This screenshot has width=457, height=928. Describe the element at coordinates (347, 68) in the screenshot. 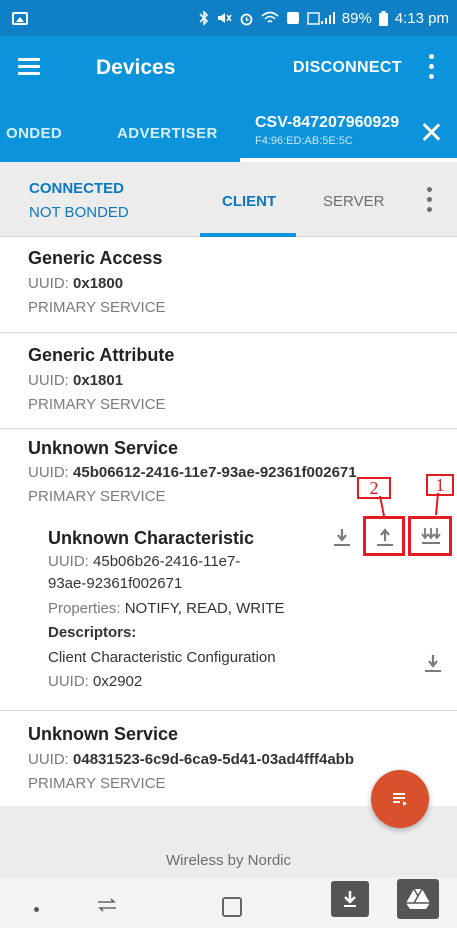

I see `disconnect-button: DISCONNECT` at that location.